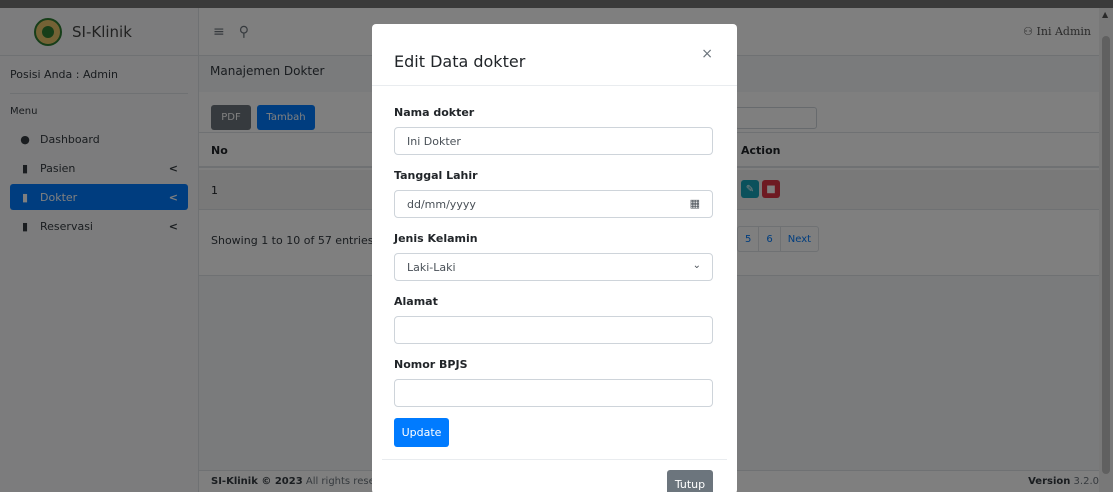  I want to click on tanggal-placeholder: dd/mm/yyyy, so click(441, 204).